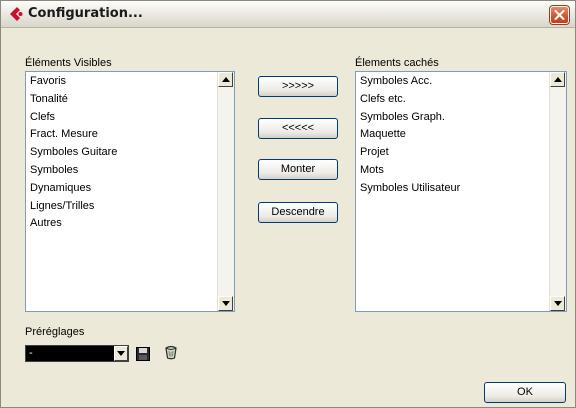  What do you see at coordinates (122, 189) in the screenshot?
I see `list-item: Dynamiques` at bounding box center [122, 189].